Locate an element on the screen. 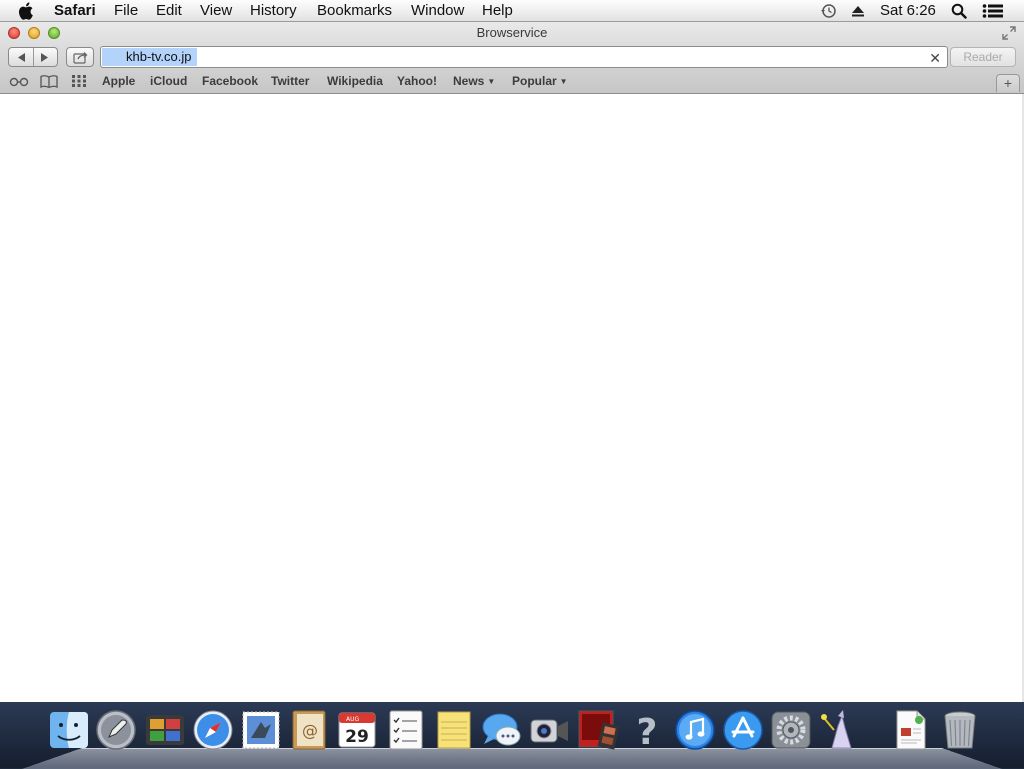  dock-contacts: @ is located at coordinates (309, 730).